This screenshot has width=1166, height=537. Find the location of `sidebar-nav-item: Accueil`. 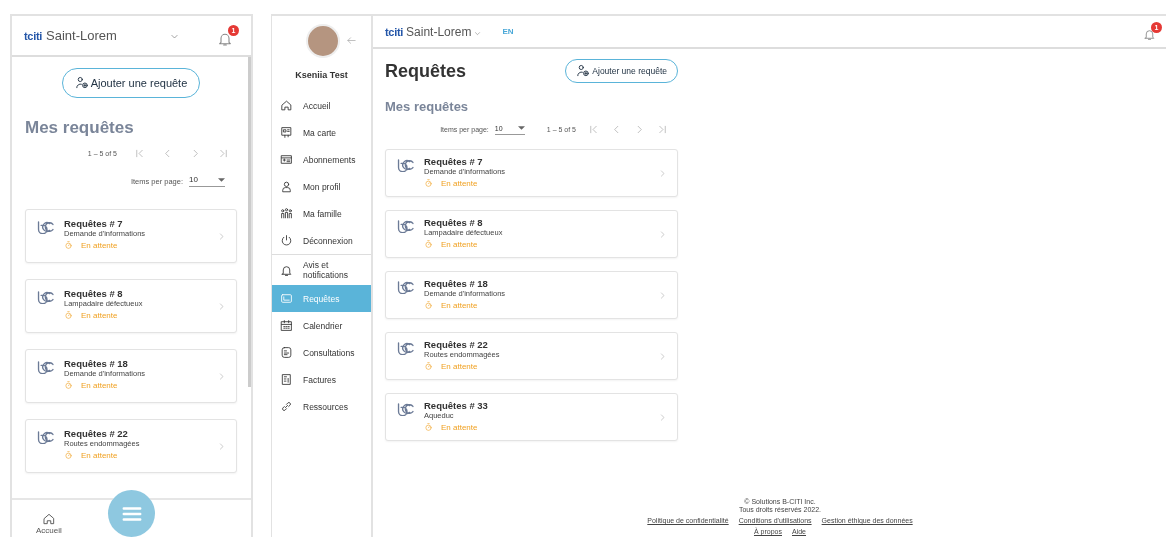

sidebar-nav-item: Accueil is located at coordinates (321, 105).